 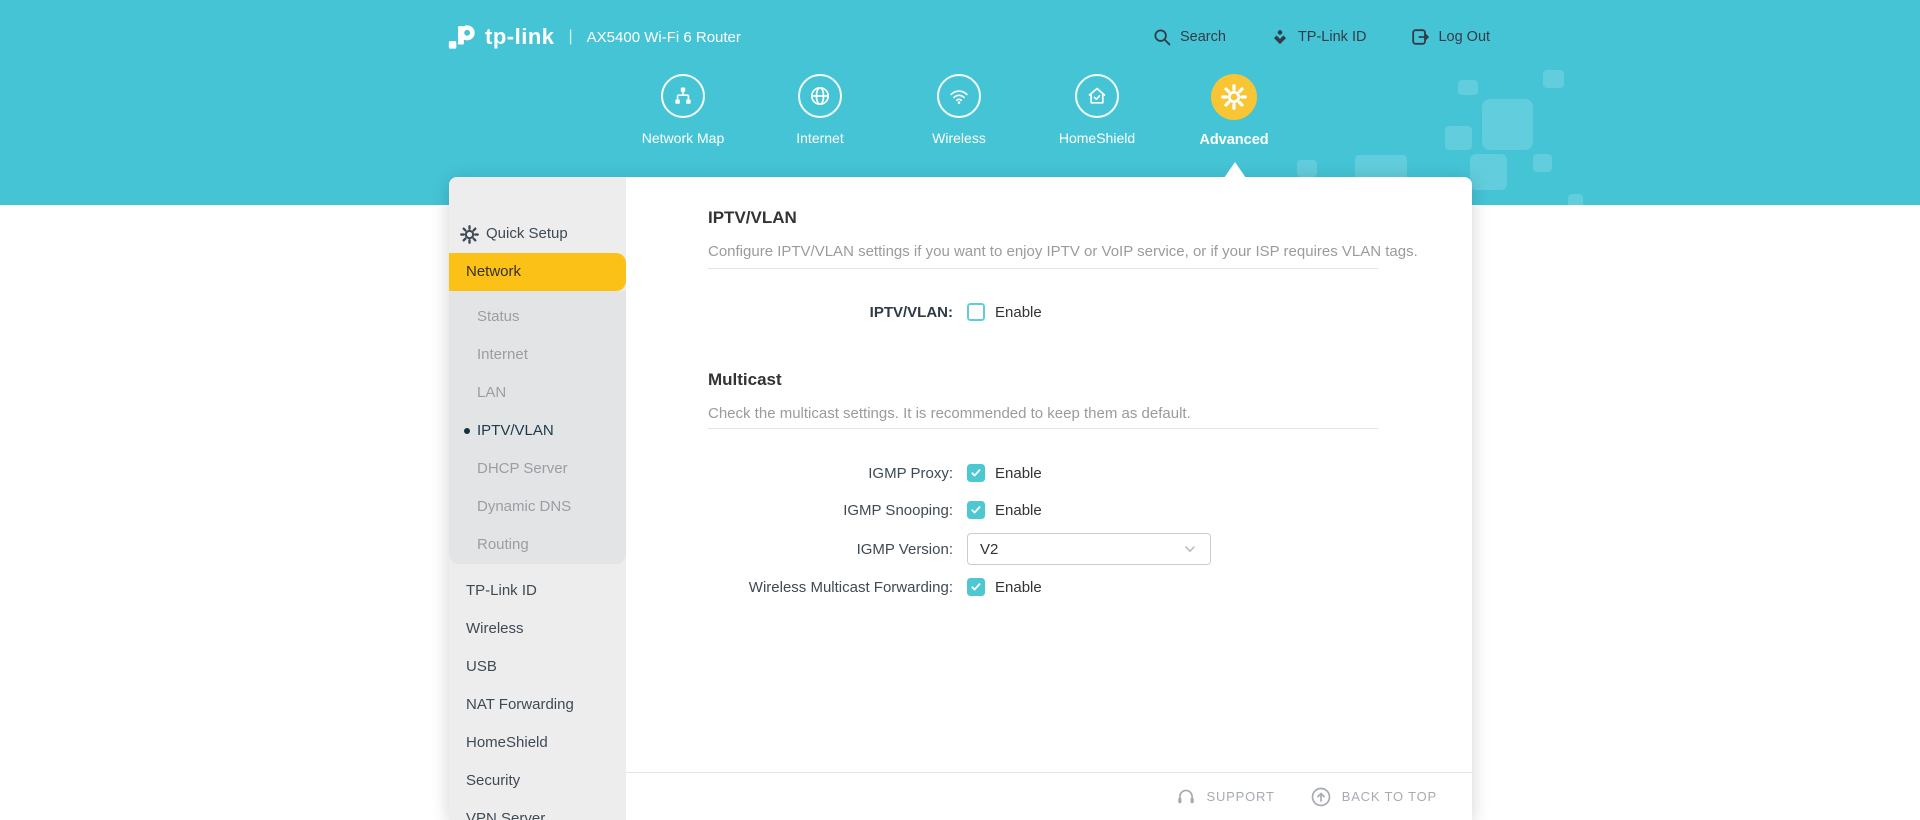 I want to click on search-button: Search, so click(x=1189, y=37).